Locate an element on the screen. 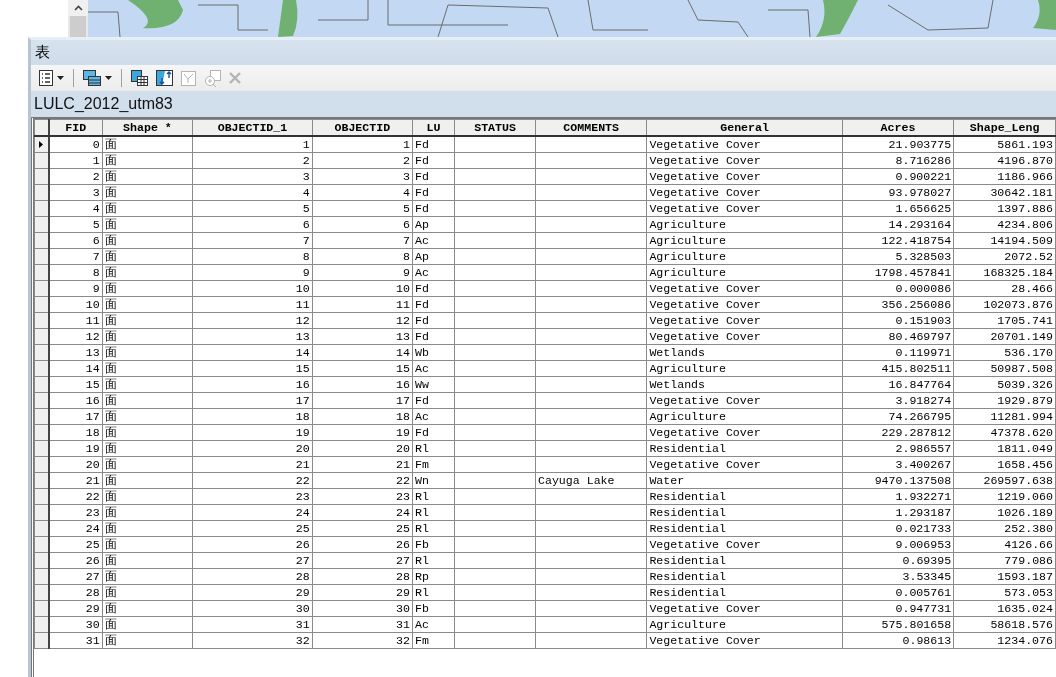  column-header: Shape * is located at coordinates (147, 127).